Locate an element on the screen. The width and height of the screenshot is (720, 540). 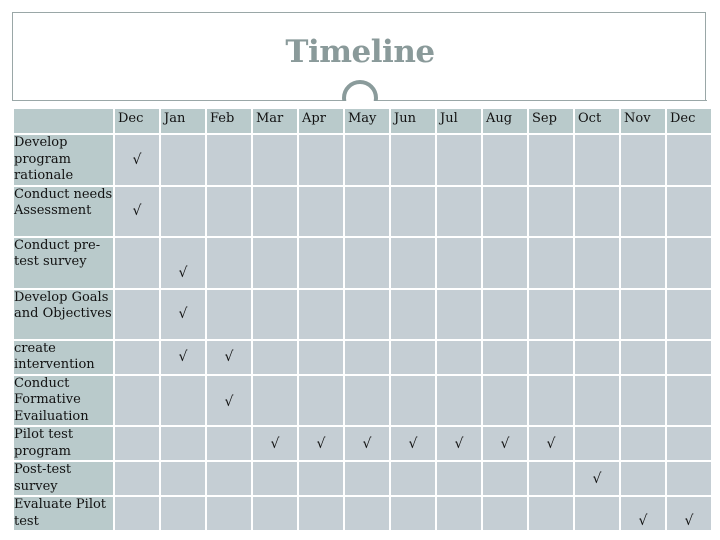
task-row: create intervention √ √ is located at coordinates (362, 357).